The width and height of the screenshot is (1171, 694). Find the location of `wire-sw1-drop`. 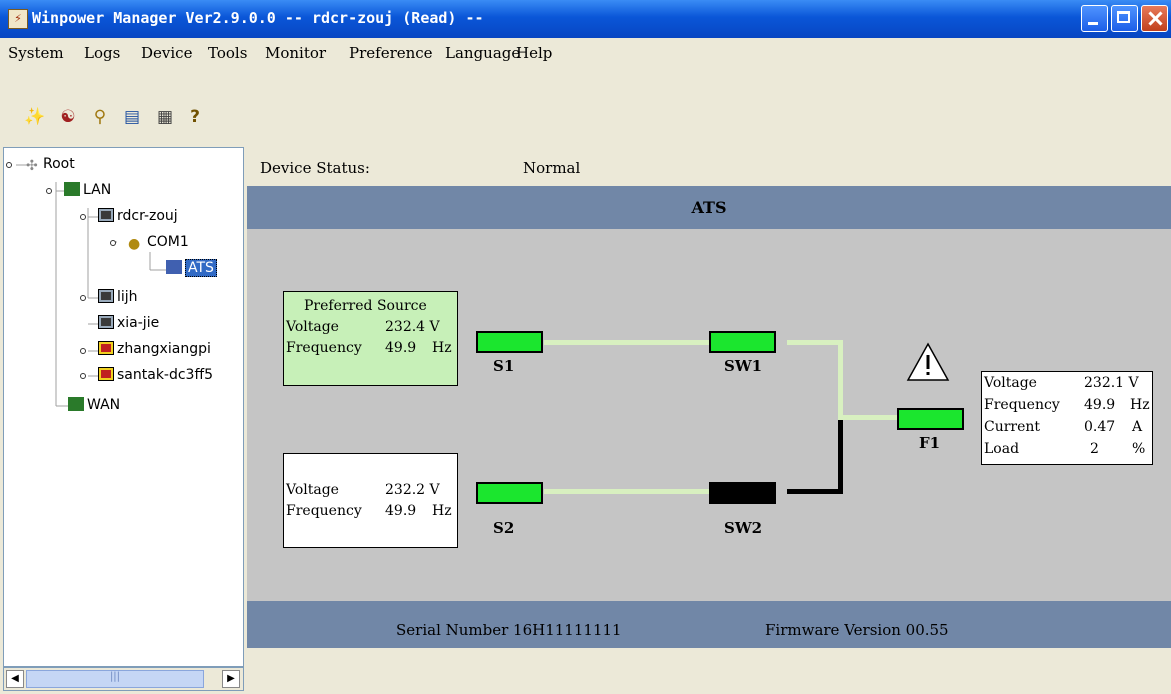

wire-sw1-drop is located at coordinates (840, 380).